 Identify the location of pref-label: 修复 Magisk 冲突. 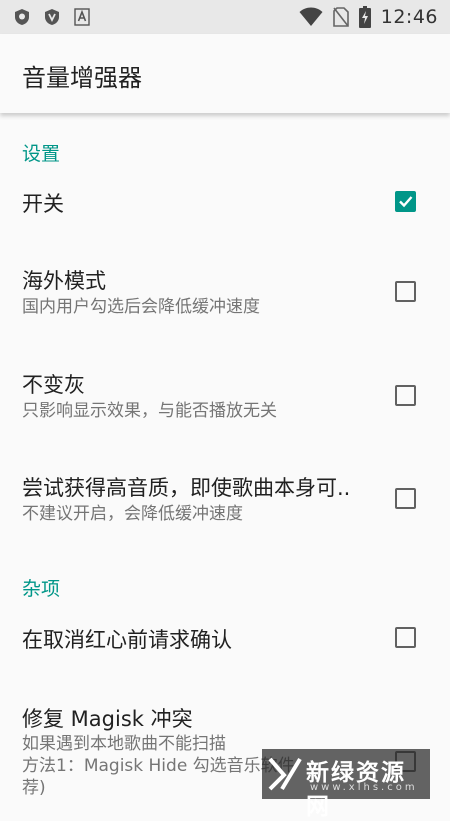
(107, 719).